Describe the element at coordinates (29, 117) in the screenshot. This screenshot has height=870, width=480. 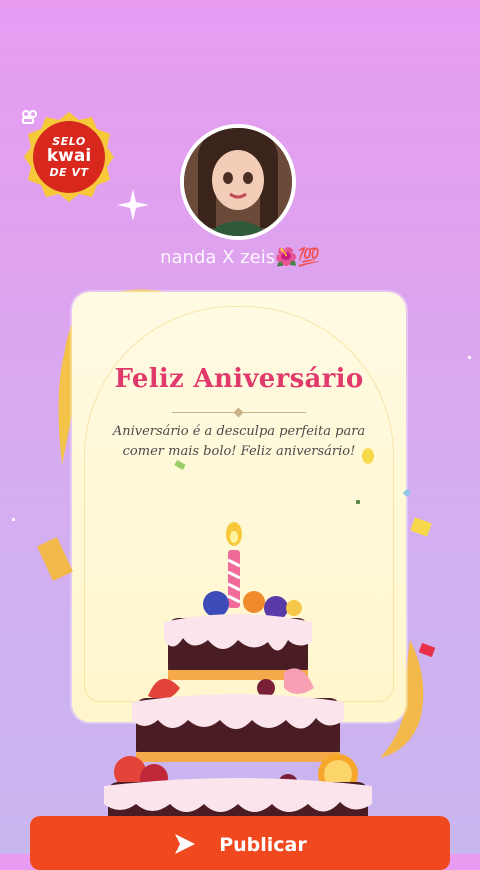
I see `kwai-logo-icon` at that location.